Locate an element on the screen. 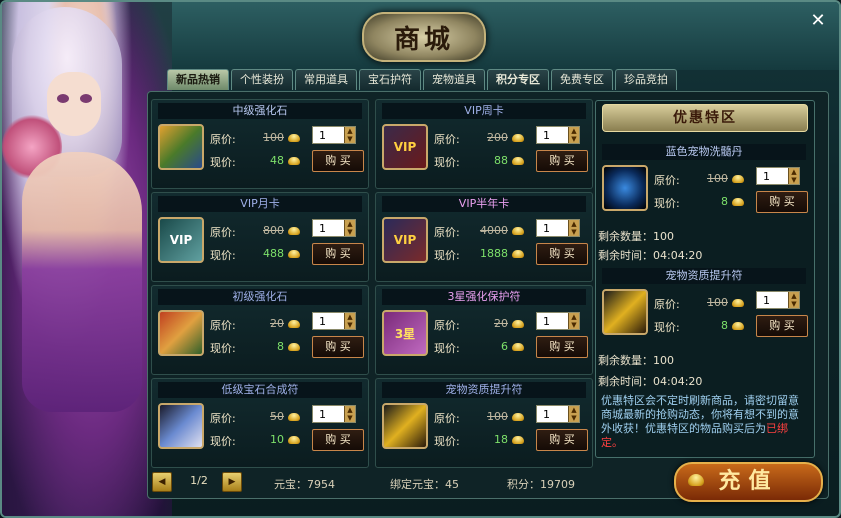 The image size is (841, 518). gem-scroll-icon is located at coordinates (181, 426).